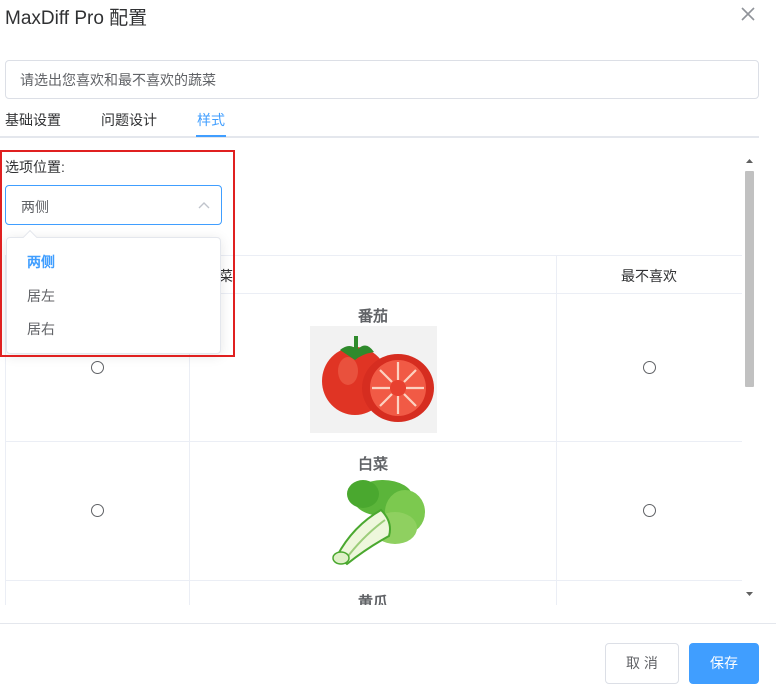 This screenshot has height=693, width=776. What do you see at coordinates (375, 521) in the screenshot?
I see `bok-choy-image` at bounding box center [375, 521].